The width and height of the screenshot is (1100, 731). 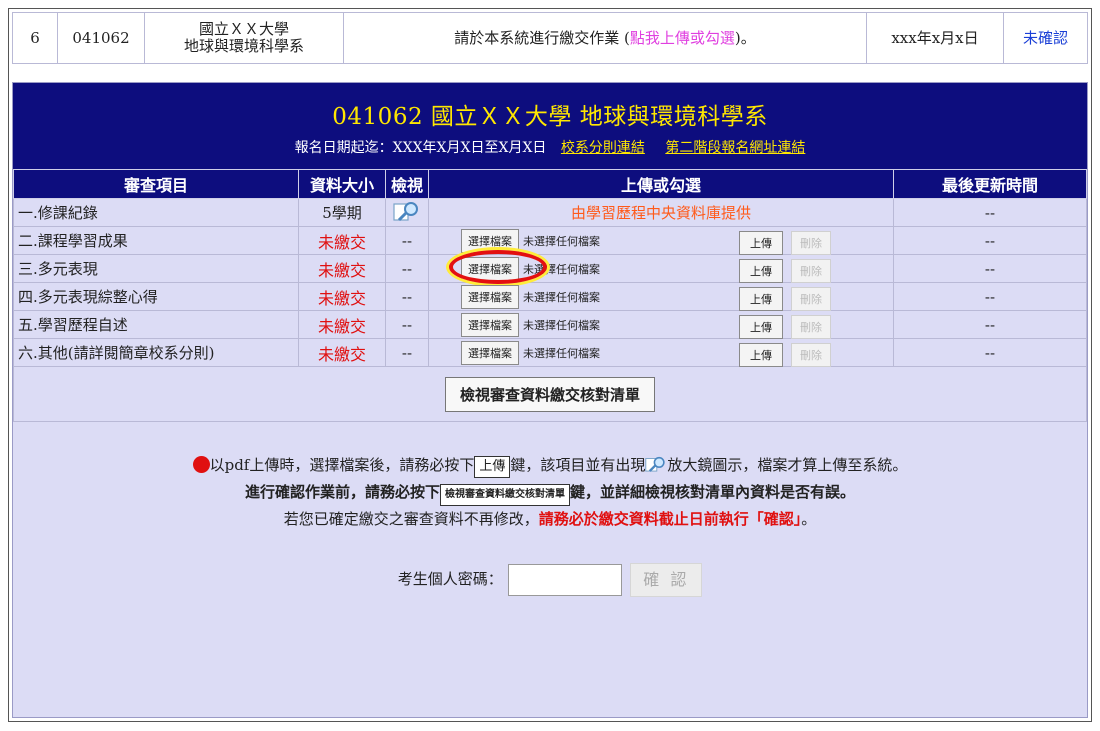 I want to click on instruction-suffix: )。, so click(x=745, y=37).